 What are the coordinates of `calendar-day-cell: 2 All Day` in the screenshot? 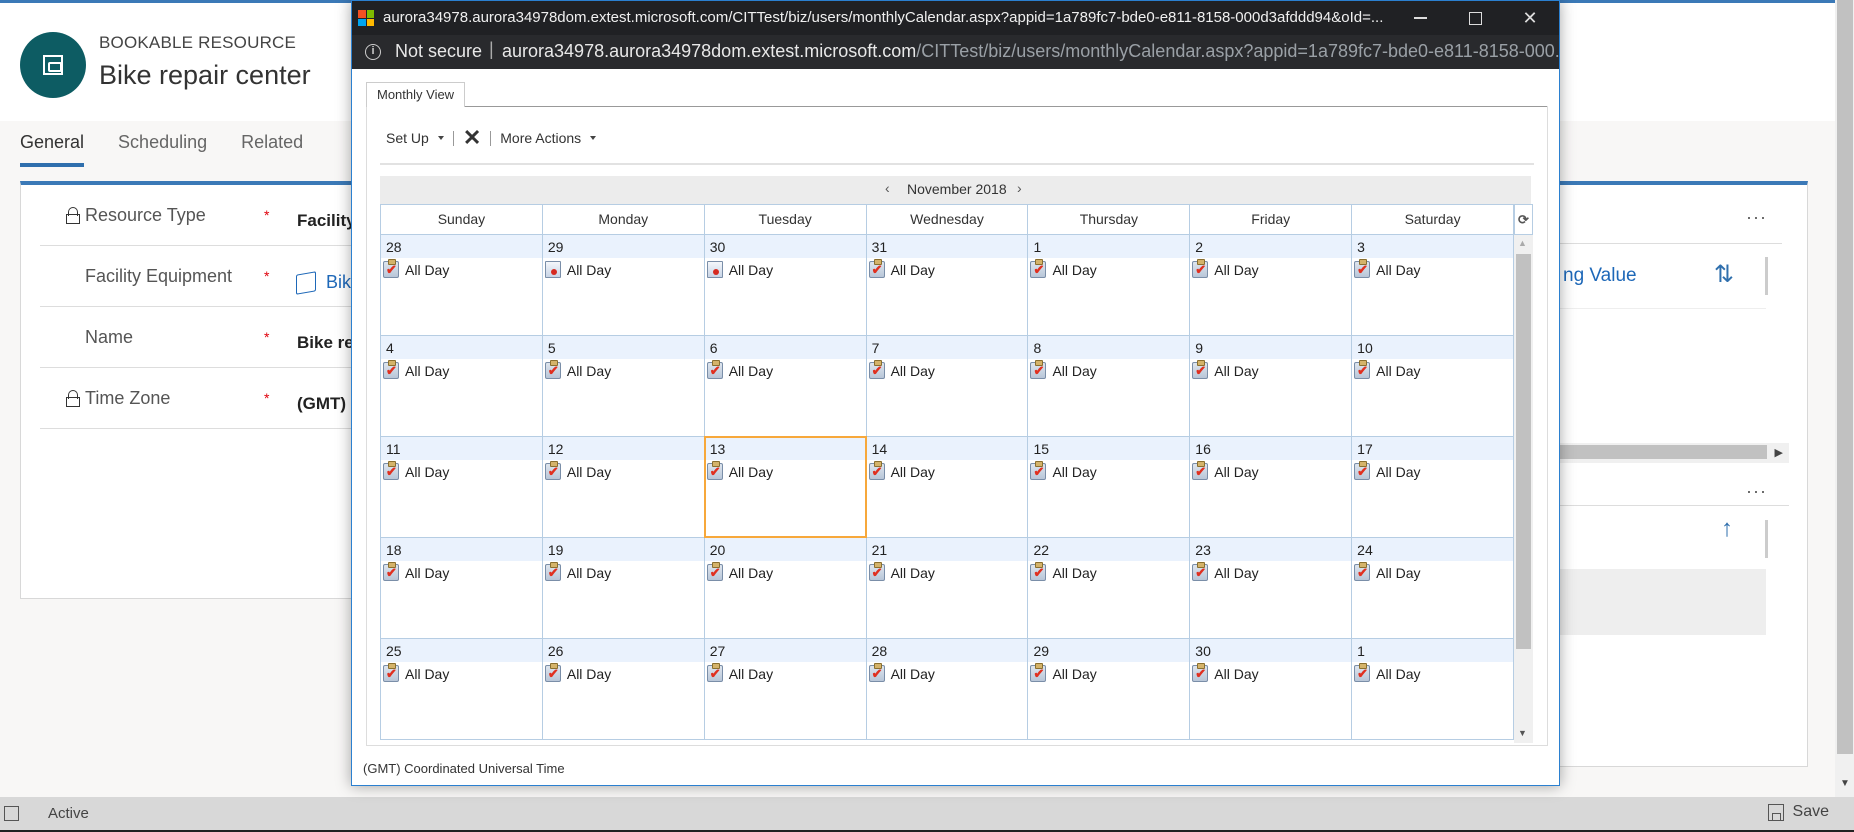 It's located at (1271, 285).